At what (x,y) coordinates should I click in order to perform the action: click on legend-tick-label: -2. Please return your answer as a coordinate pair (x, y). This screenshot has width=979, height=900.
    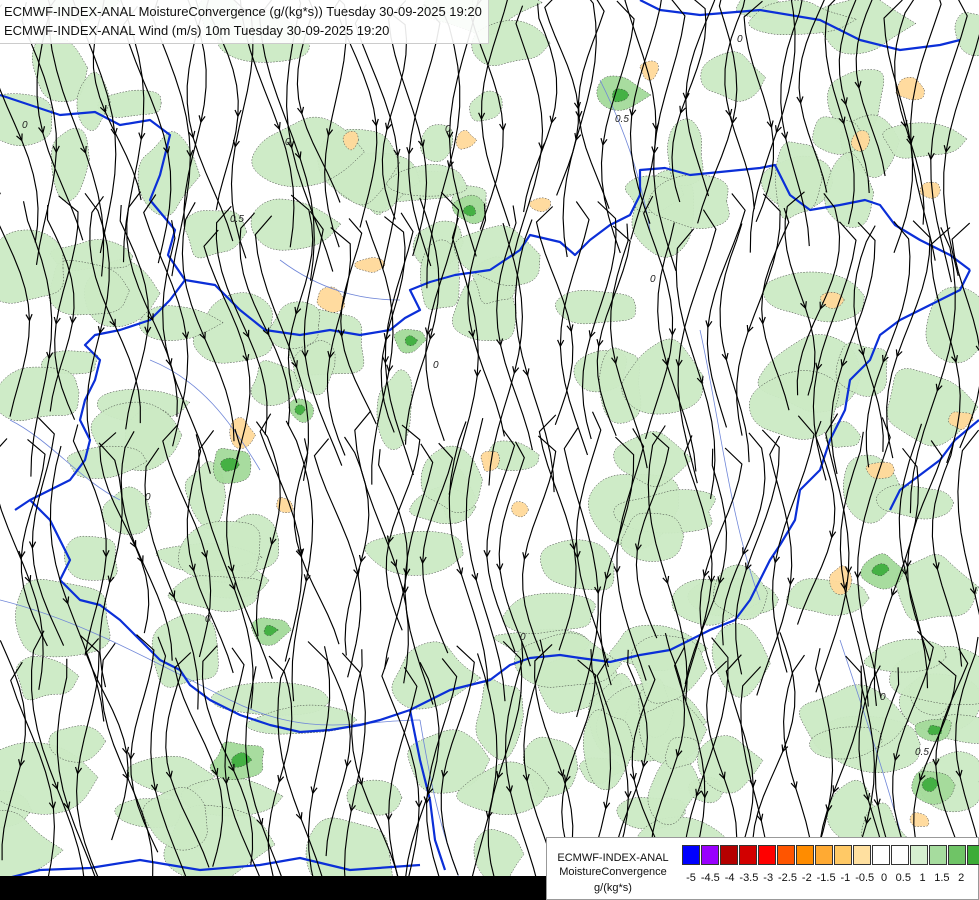
    Looking at the image, I should click on (806, 878).